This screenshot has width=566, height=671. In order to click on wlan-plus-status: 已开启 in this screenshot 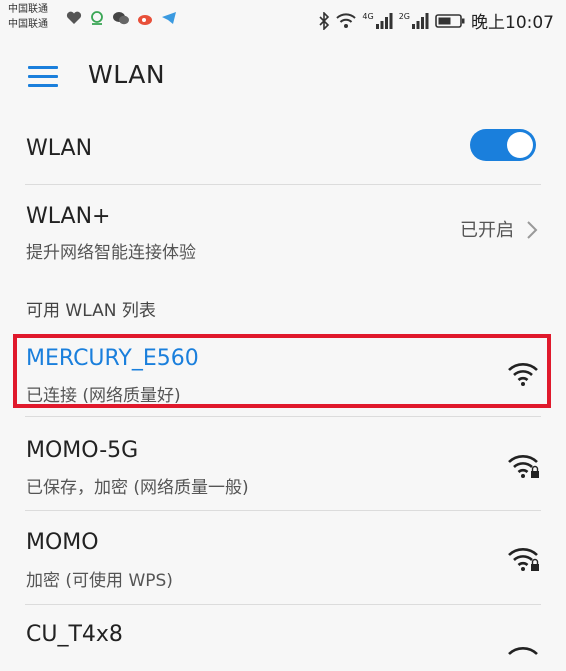, I will do `click(487, 230)`.